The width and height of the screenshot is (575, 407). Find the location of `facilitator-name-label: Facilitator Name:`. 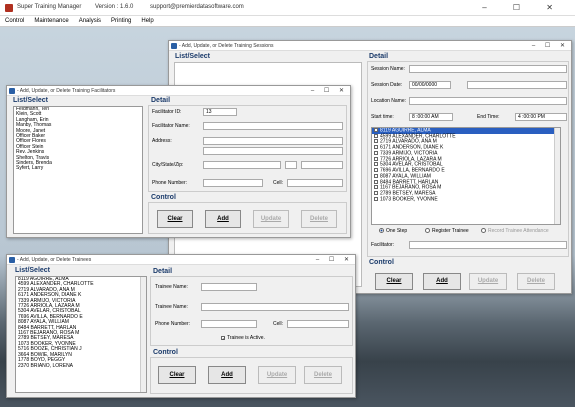

facilitator-name-label: Facilitator Name: is located at coordinates (171, 126).